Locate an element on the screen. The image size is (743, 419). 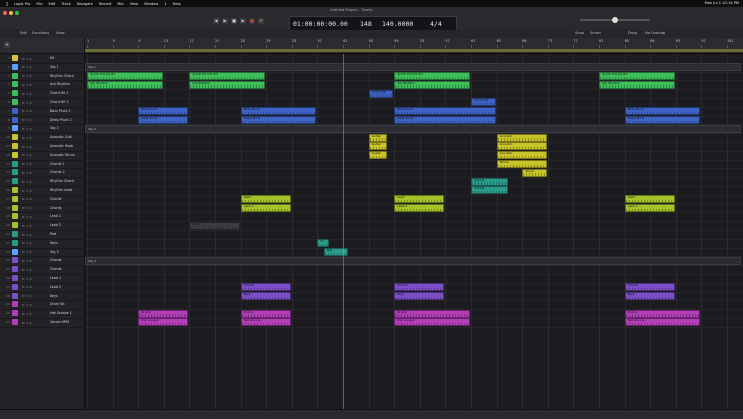
region: Lead 2 is located at coordinates (649, 208).